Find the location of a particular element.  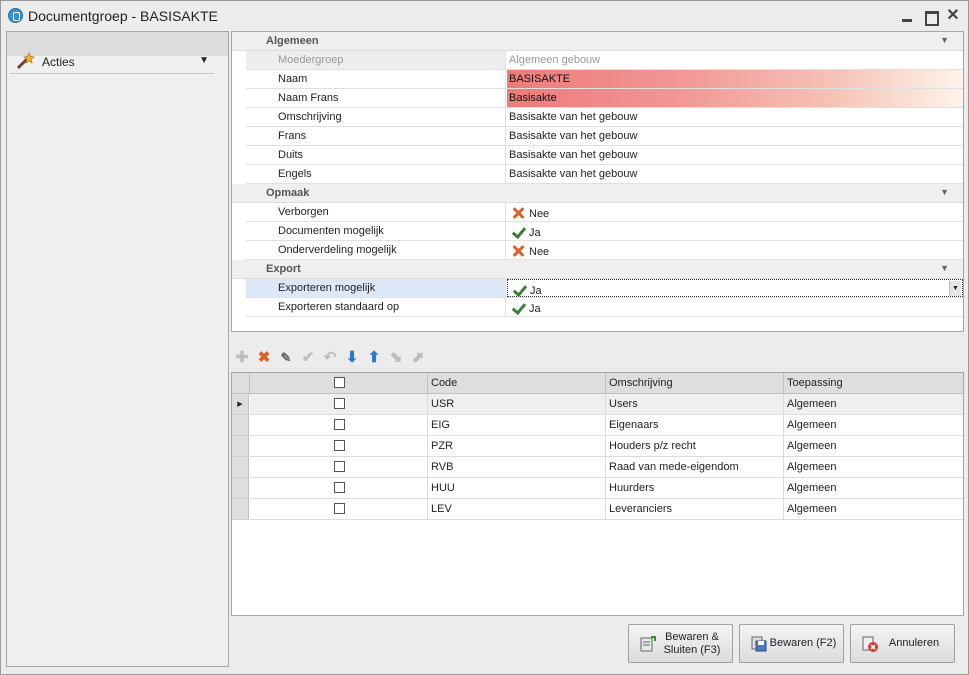

save-button: Bewaren (F2) is located at coordinates (791, 643).